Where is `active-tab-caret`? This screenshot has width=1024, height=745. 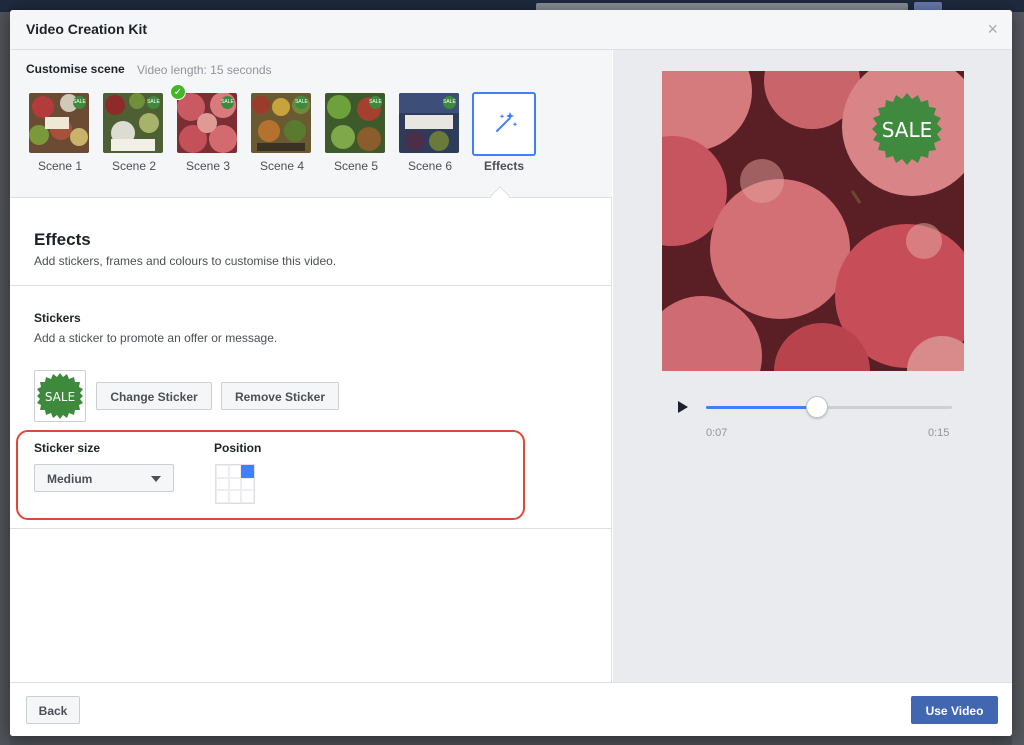 active-tab-caret is located at coordinates (500, 196).